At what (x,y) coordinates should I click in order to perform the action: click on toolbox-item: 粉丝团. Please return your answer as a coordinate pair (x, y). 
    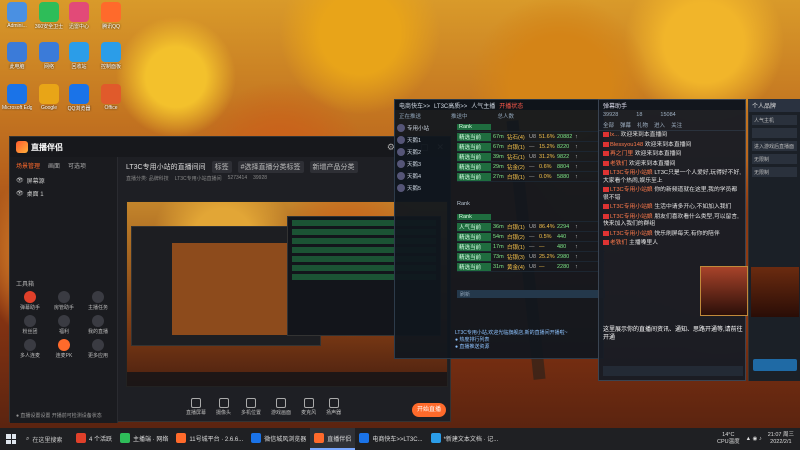
    Looking at the image, I should click on (30, 325).